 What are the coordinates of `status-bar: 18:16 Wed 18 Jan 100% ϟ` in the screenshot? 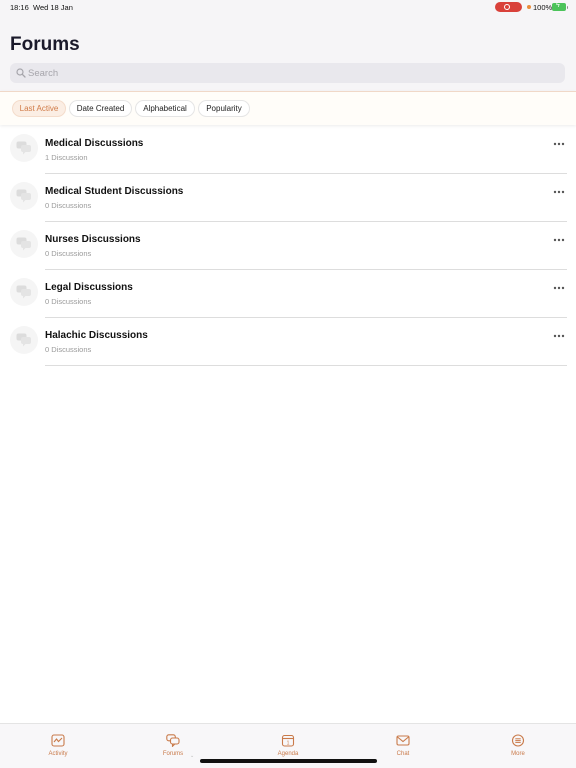 It's located at (288, 8).